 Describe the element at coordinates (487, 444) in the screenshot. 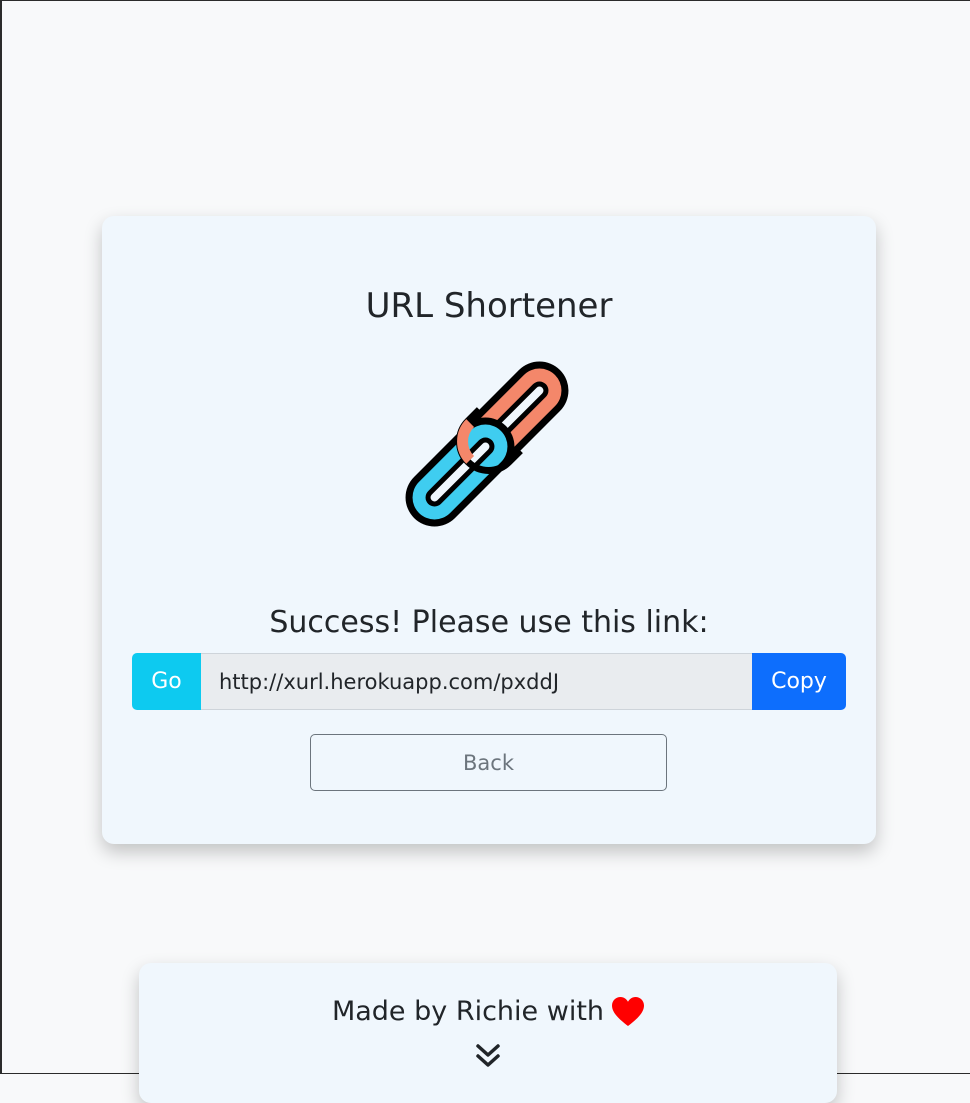

I see `chain-link-icon` at that location.